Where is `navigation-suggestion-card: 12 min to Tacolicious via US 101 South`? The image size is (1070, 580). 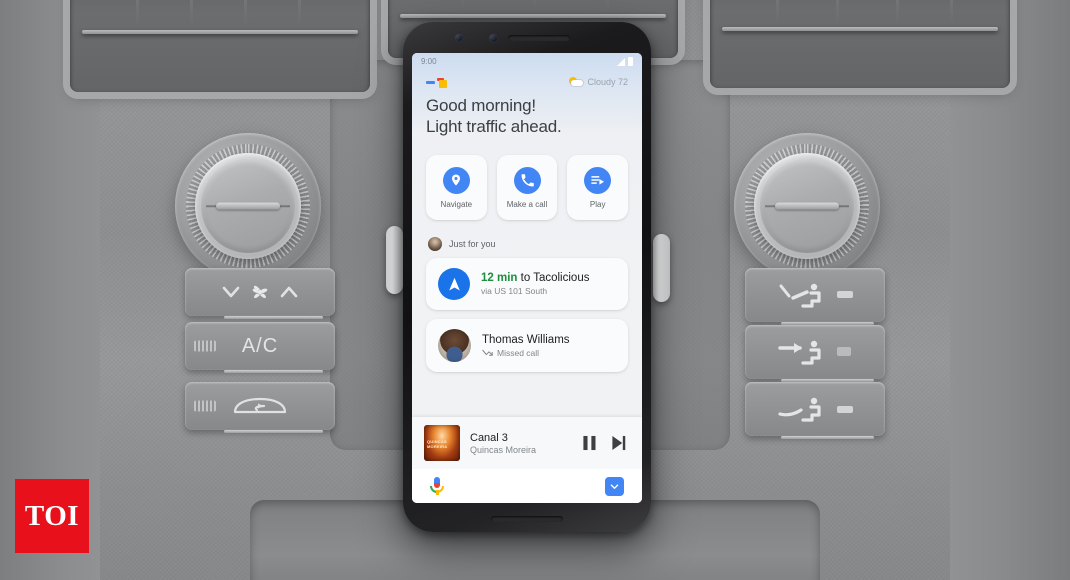
navigation-suggestion-card: 12 min to Tacolicious via US 101 South is located at coordinates (527, 284).